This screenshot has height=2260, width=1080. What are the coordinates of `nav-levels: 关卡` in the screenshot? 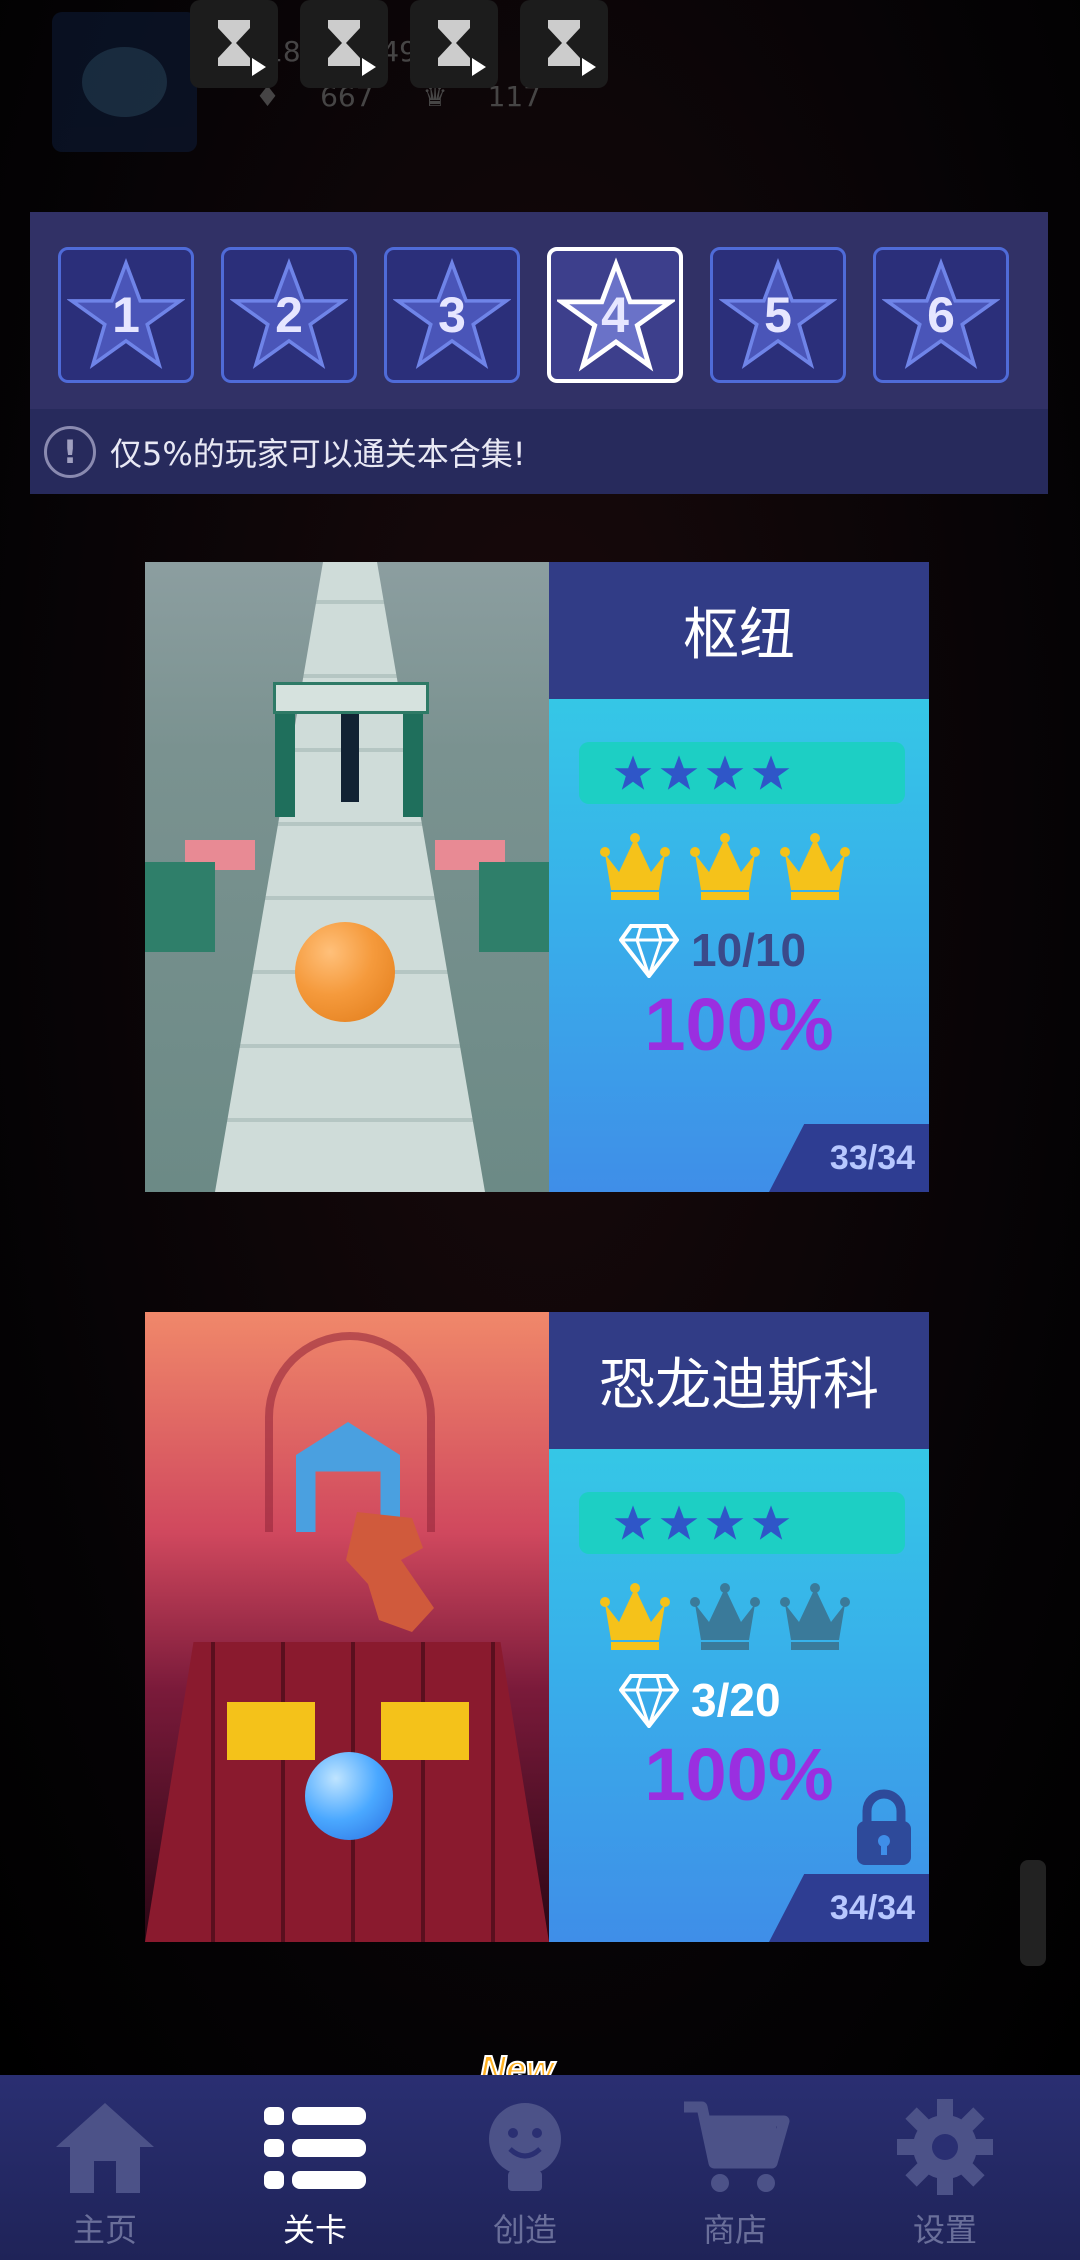 It's located at (315, 2167).